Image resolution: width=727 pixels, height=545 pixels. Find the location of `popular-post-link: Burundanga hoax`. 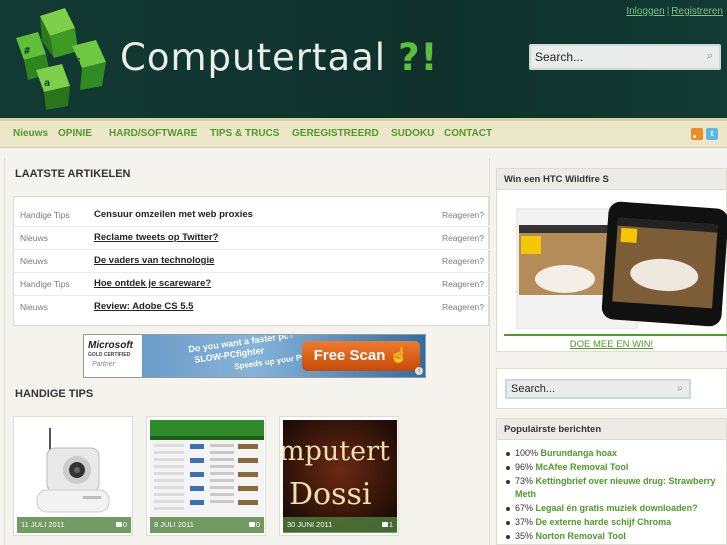

popular-post-link: Burundanga hoax is located at coordinates (579, 453).